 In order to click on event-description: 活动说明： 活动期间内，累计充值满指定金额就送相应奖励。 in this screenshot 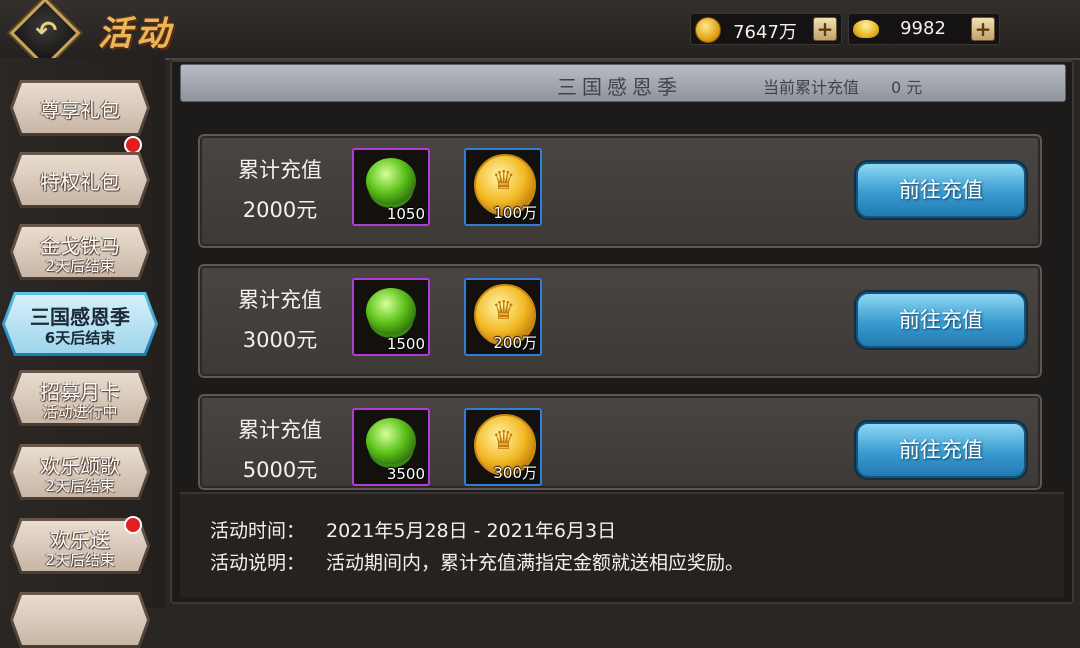, I will do `click(477, 561)`.